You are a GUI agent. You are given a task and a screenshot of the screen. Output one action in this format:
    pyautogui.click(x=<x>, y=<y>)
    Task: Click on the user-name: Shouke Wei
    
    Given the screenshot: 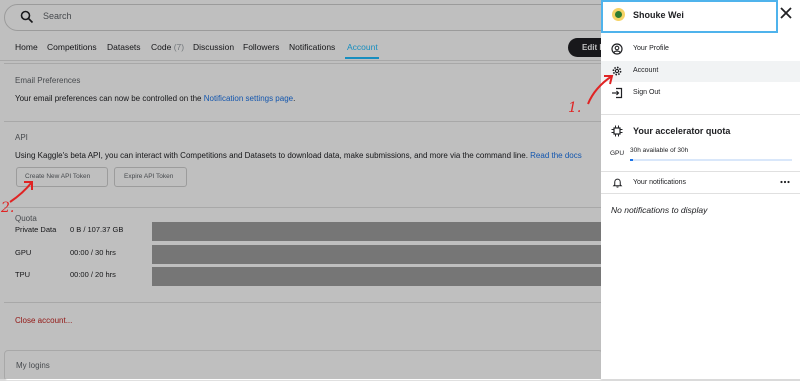 What is the action you would take?
    pyautogui.click(x=658, y=15)
    